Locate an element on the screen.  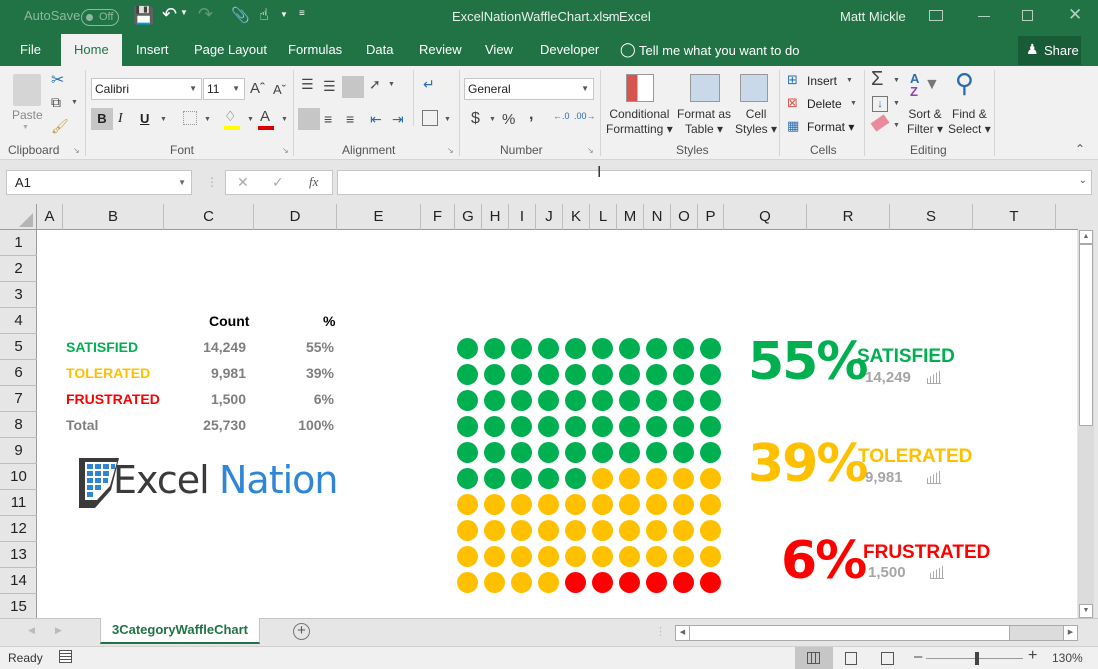
column-header-r: R is located at coordinates (848, 217).